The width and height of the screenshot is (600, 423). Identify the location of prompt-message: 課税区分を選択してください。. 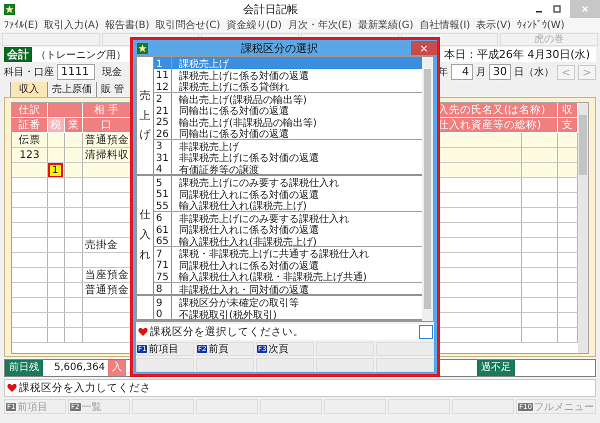
(227, 332).